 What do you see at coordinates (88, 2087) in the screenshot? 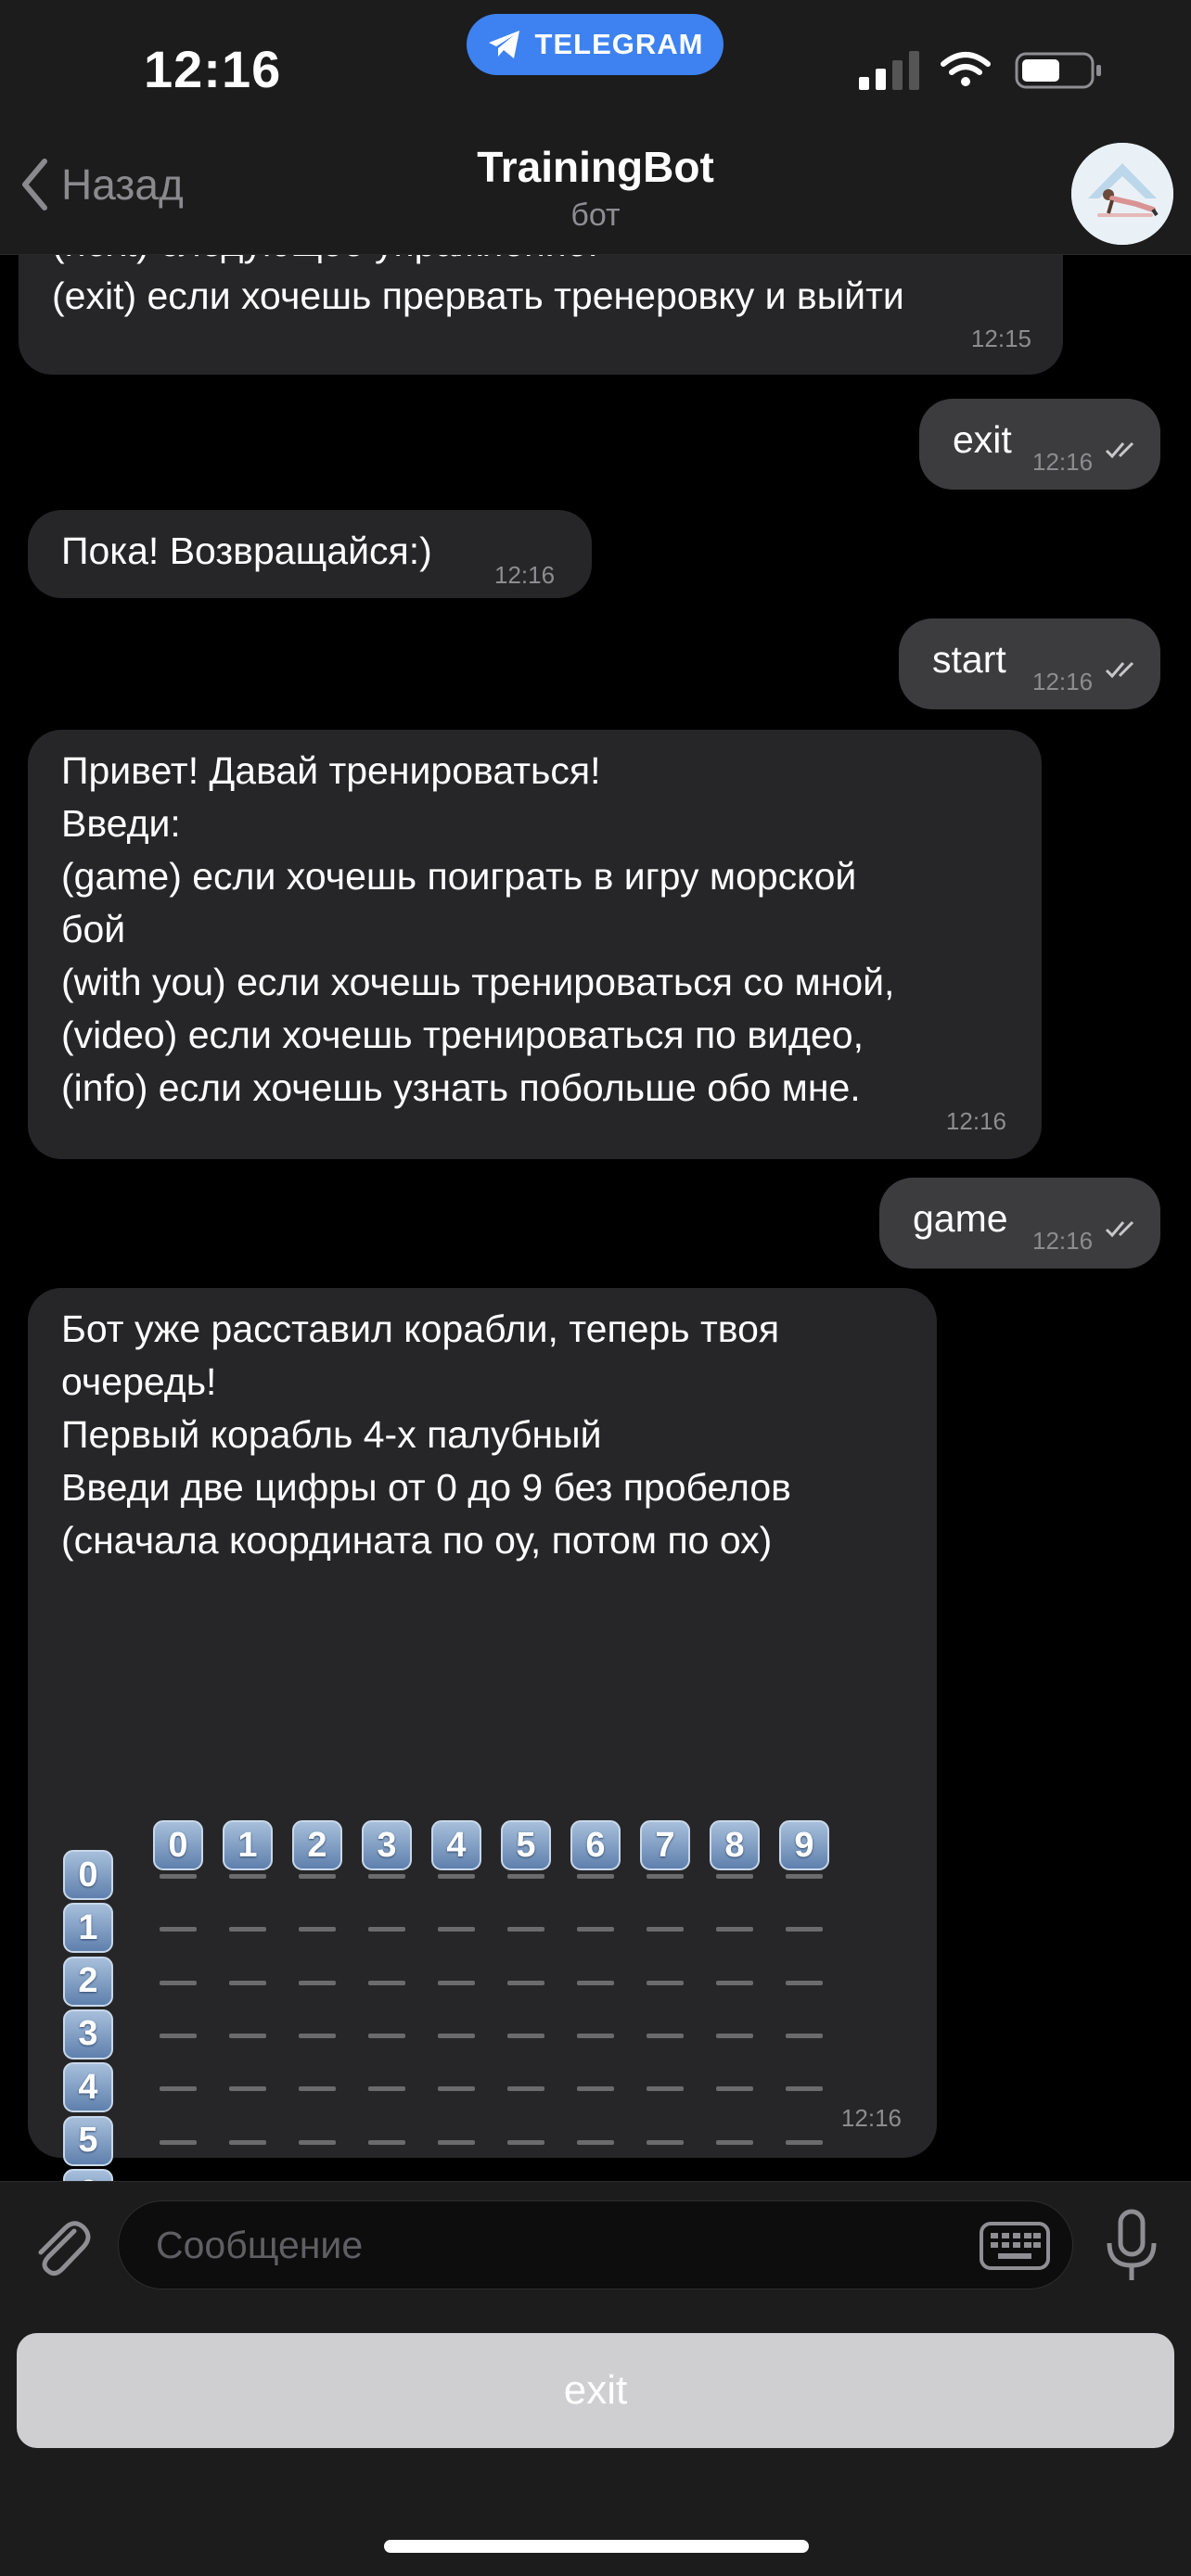
I see `row-label-key: 4` at bounding box center [88, 2087].